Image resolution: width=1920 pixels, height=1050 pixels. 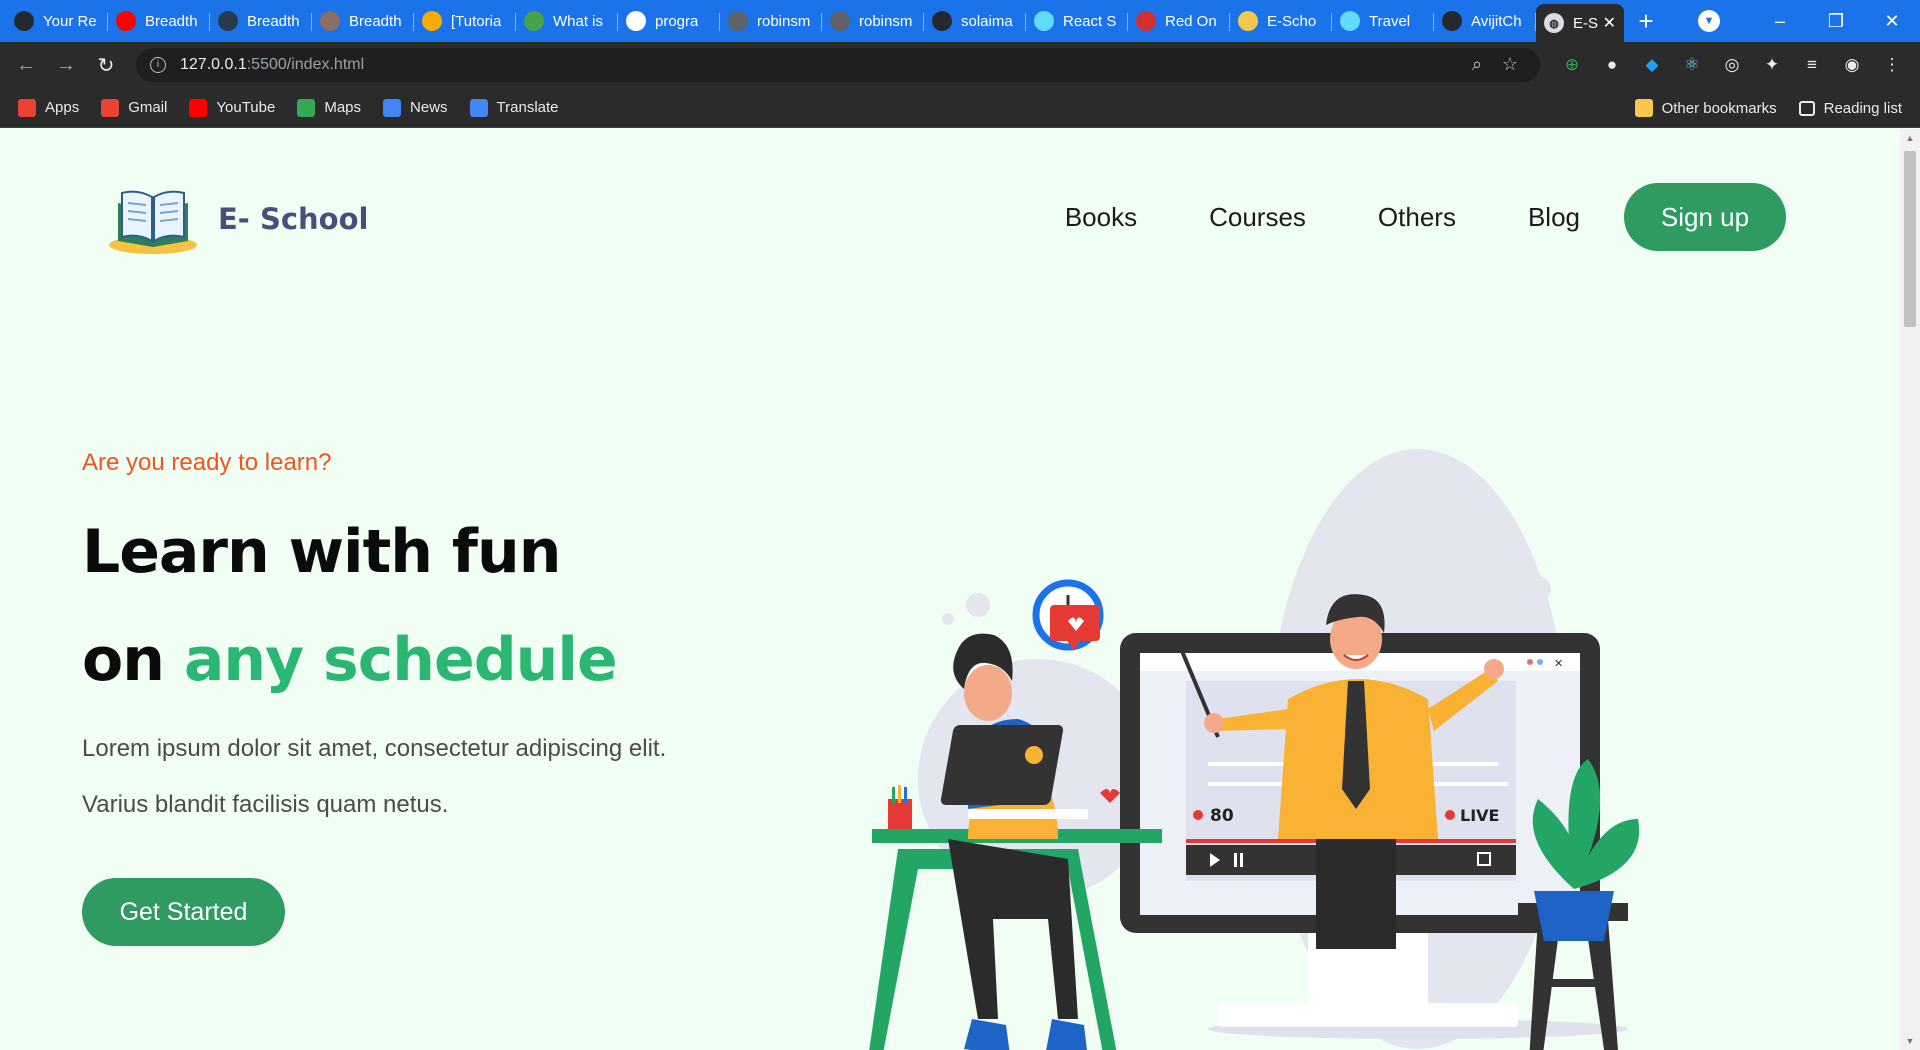 I want to click on browser-tab-label: React S, so click(x=1090, y=21).